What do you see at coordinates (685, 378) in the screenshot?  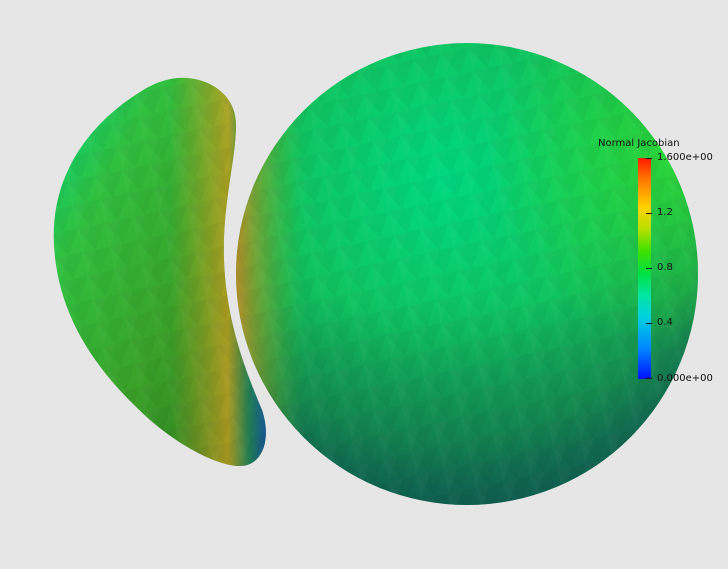 I see `legend-min-label: 0.000e+00` at bounding box center [685, 378].